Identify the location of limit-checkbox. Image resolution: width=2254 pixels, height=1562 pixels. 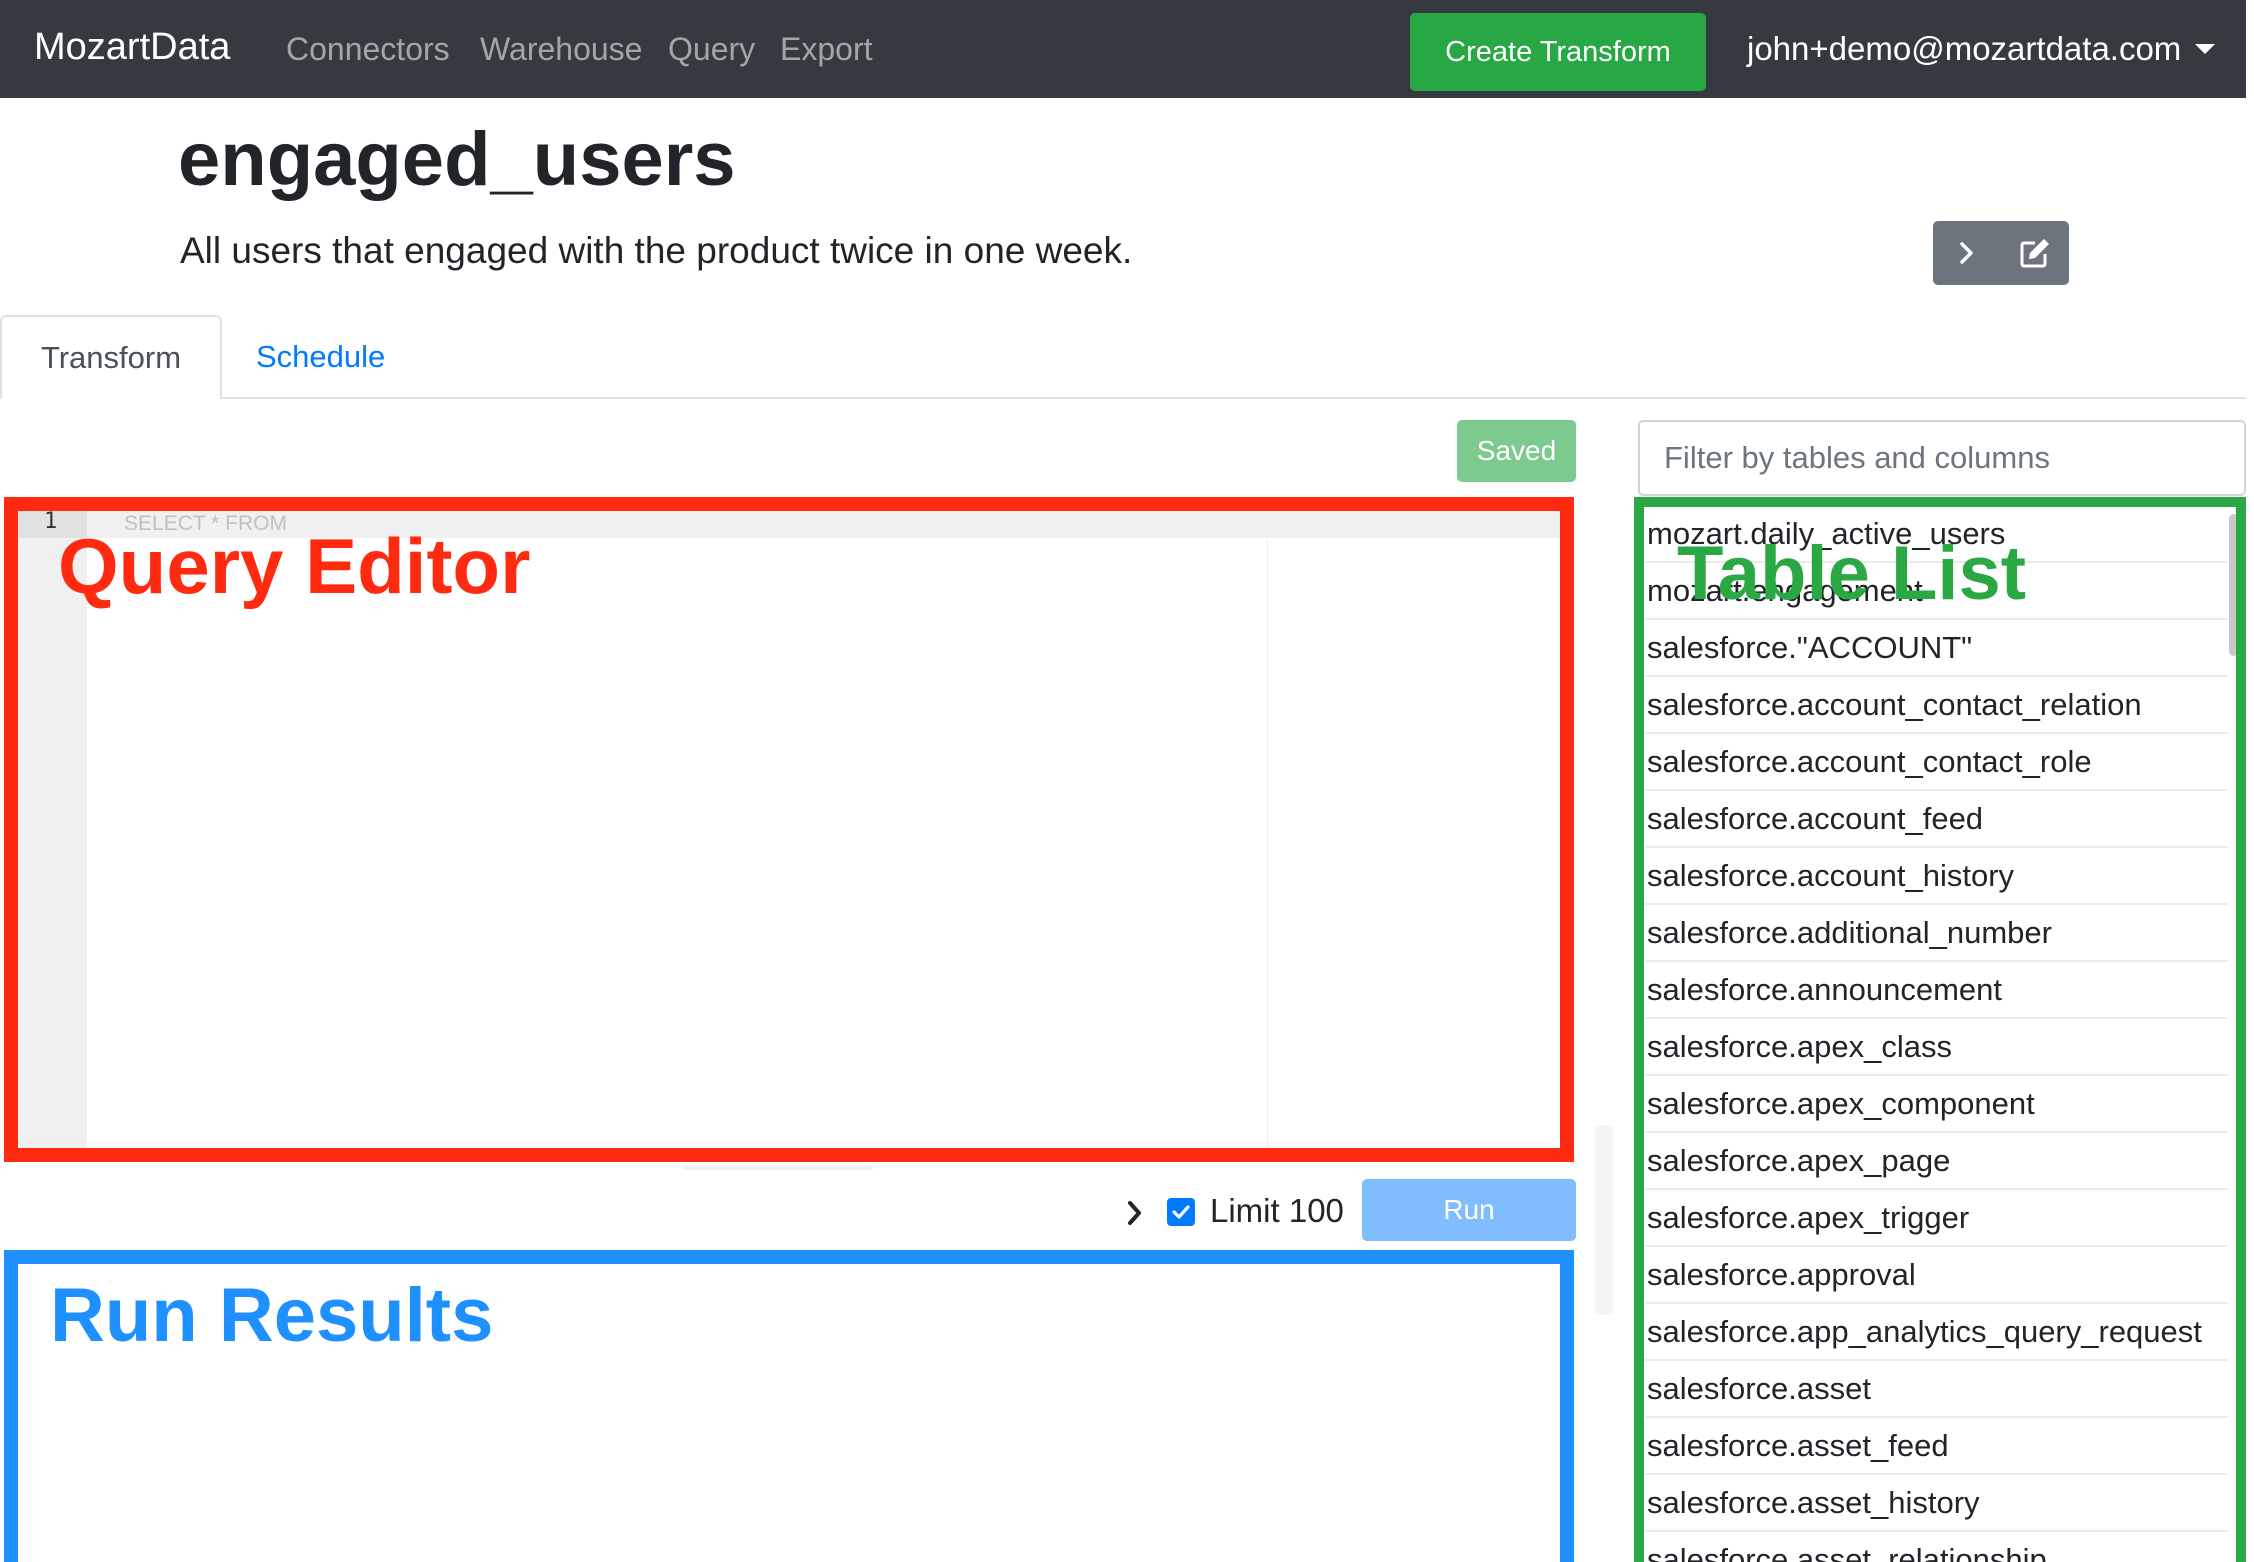
(1181, 1212).